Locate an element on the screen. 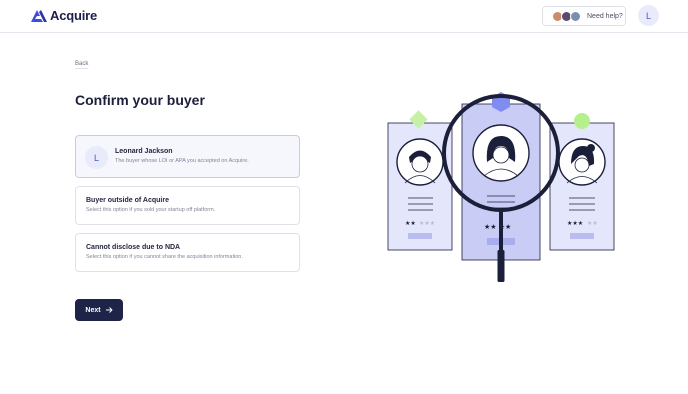 The width and height of the screenshot is (688, 394). profile-card-right: ★★★ ★★ is located at coordinates (582, 186).